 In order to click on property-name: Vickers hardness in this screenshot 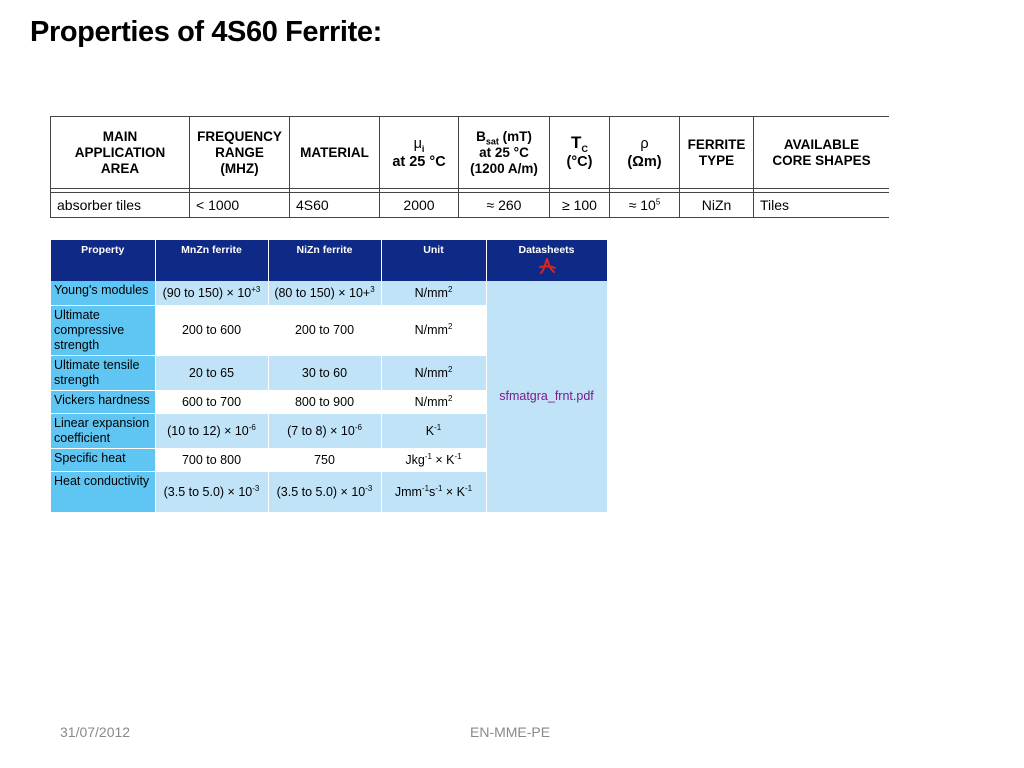, I will do `click(103, 402)`.